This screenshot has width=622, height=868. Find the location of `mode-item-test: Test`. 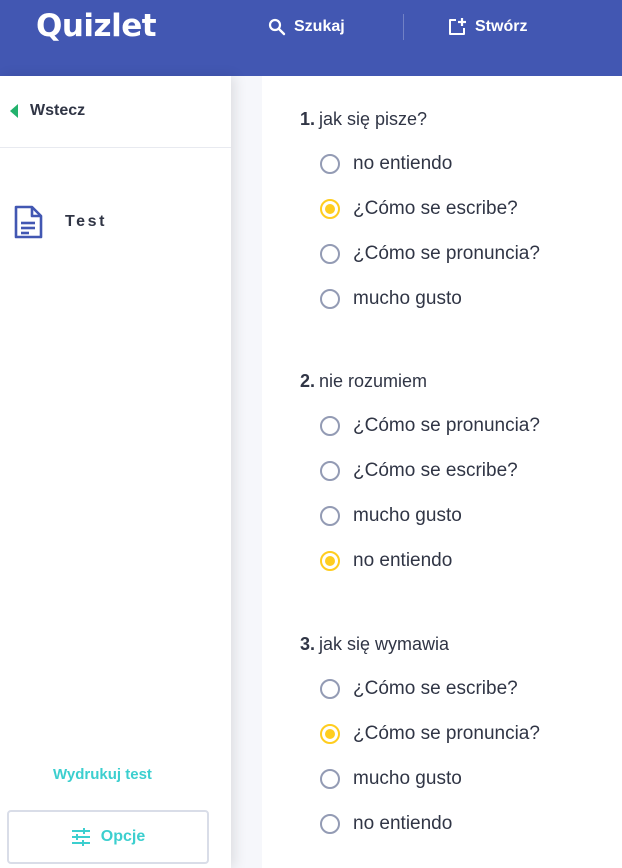

mode-item-test: Test is located at coordinates (59, 222).